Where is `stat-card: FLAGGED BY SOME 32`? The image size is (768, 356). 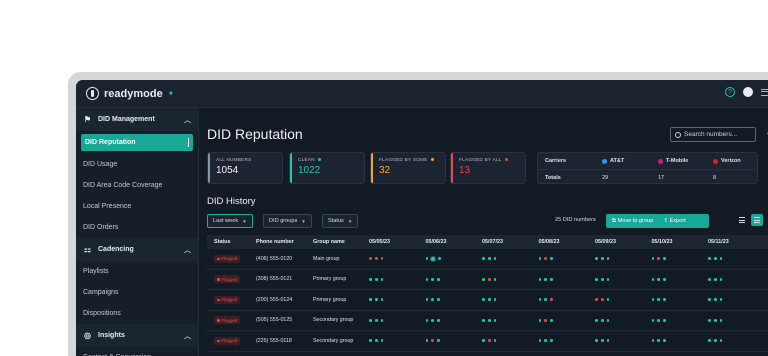 stat-card: FLAGGED BY SOME 32 is located at coordinates (408, 168).